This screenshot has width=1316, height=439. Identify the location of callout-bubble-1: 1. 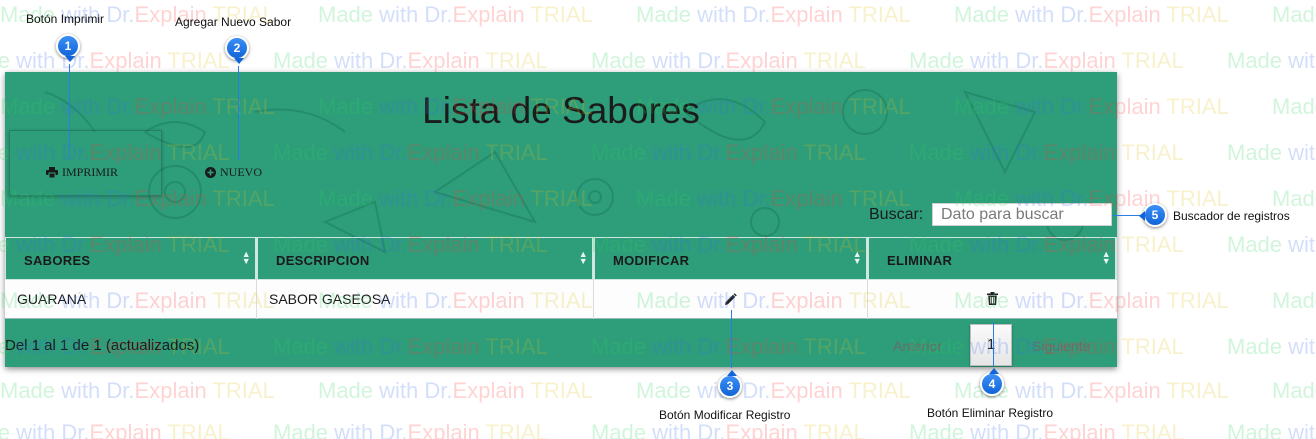
(68, 48).